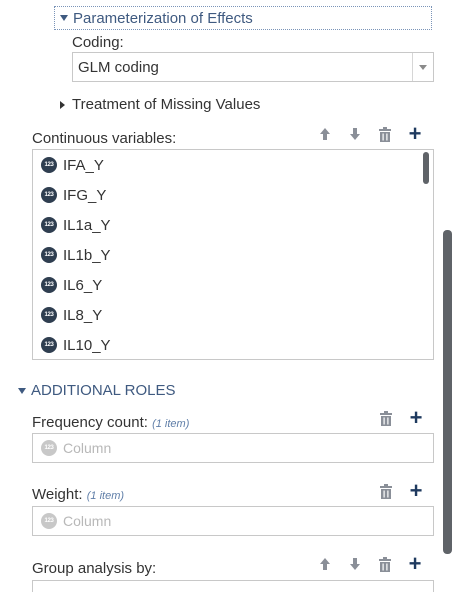 The width and height of the screenshot is (467, 592). What do you see at coordinates (87, 521) in the screenshot?
I see `weight-placeholder: Column` at bounding box center [87, 521].